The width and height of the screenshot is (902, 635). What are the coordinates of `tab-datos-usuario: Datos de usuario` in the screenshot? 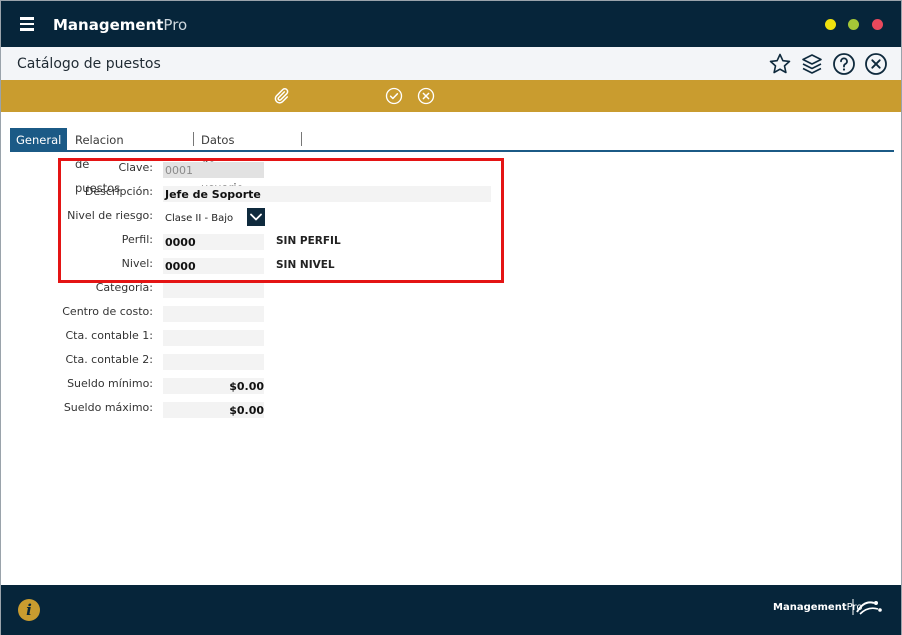 It's located at (222, 161).